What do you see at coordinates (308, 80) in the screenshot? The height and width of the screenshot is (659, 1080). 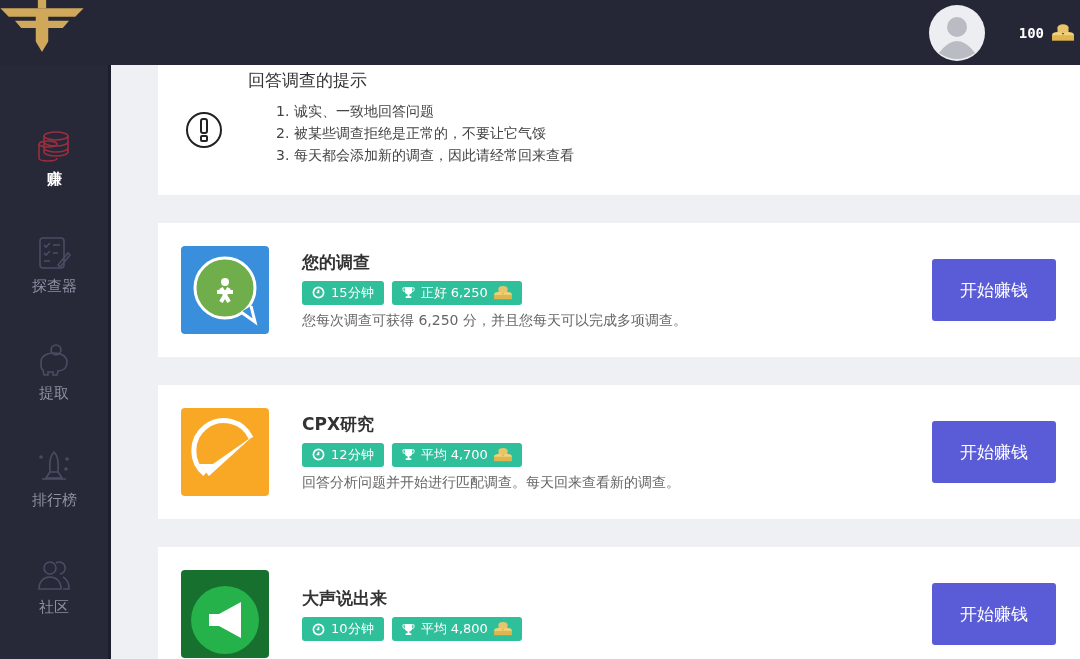 I see `tips-title: 回答调查的提示` at bounding box center [308, 80].